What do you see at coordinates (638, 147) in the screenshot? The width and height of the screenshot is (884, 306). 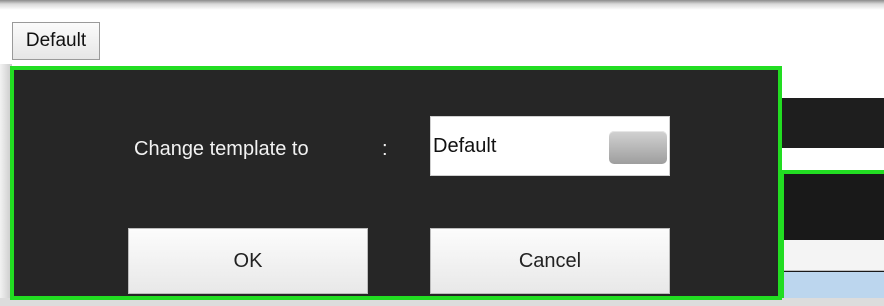 I see `dropdown-arrow-icon` at bounding box center [638, 147].